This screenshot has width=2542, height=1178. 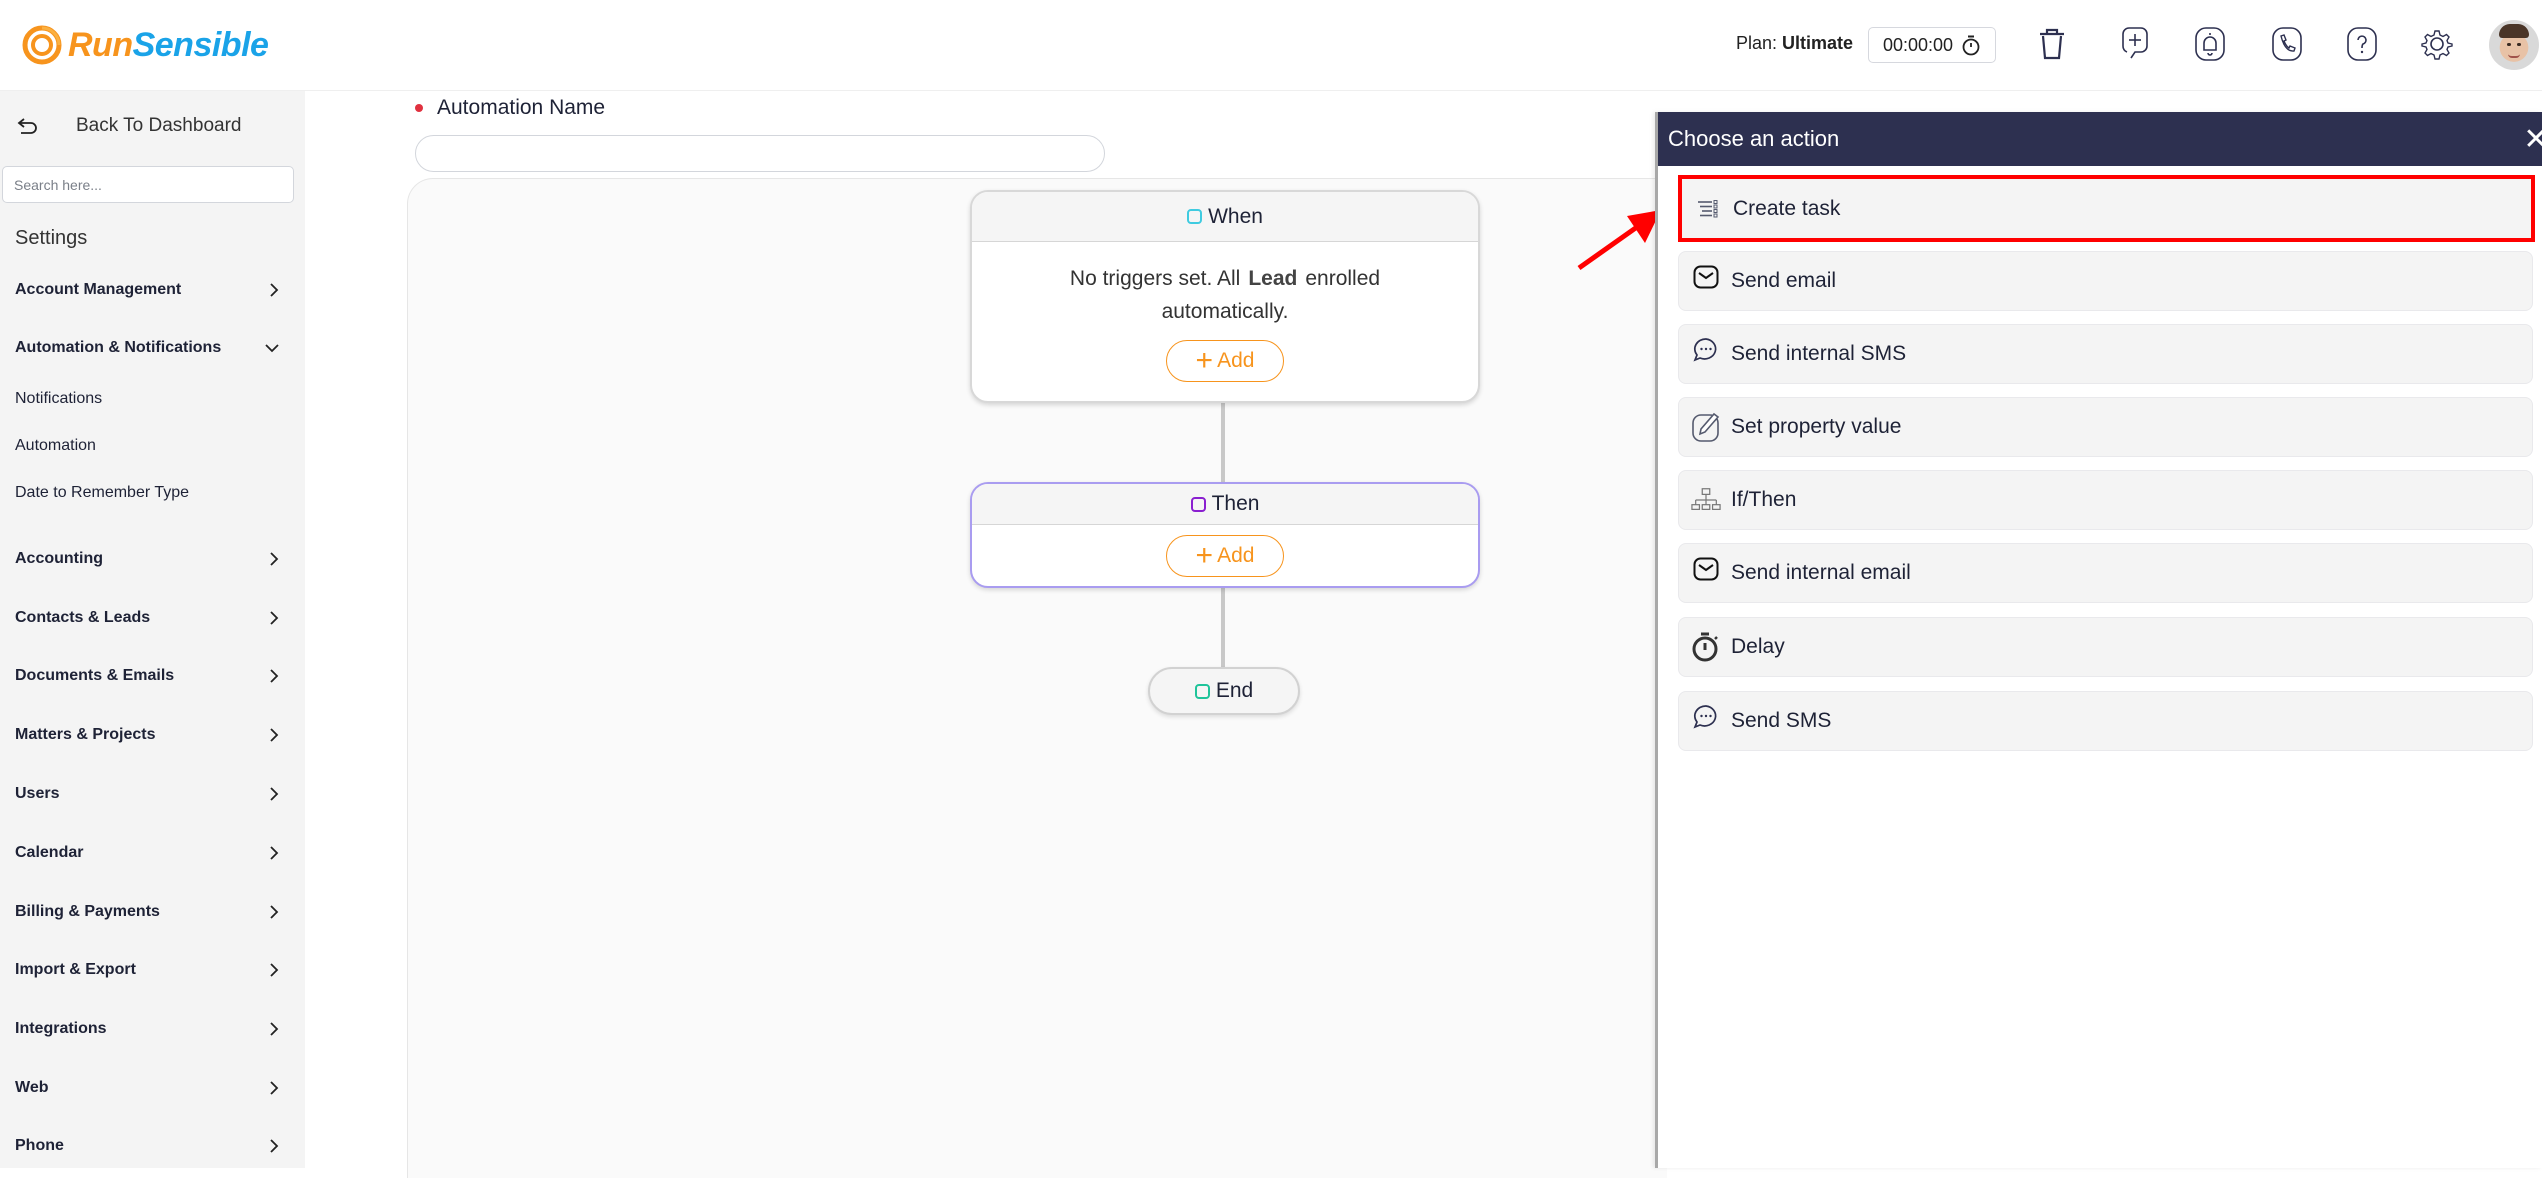 What do you see at coordinates (1224, 691) in the screenshot?
I see `end-node: End` at bounding box center [1224, 691].